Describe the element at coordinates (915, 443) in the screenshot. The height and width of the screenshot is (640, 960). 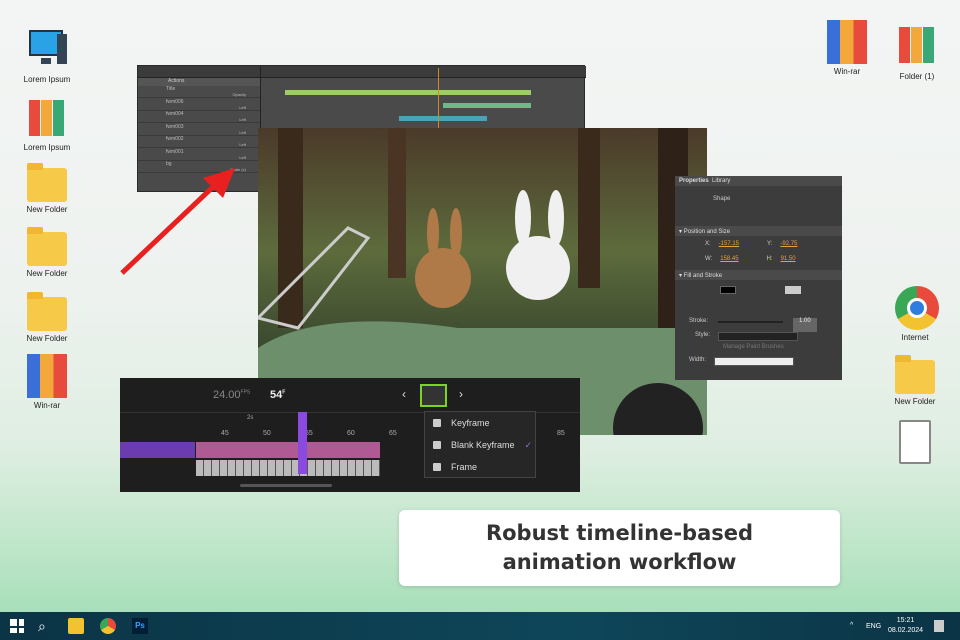
I see `recycle-bin-icon` at that location.